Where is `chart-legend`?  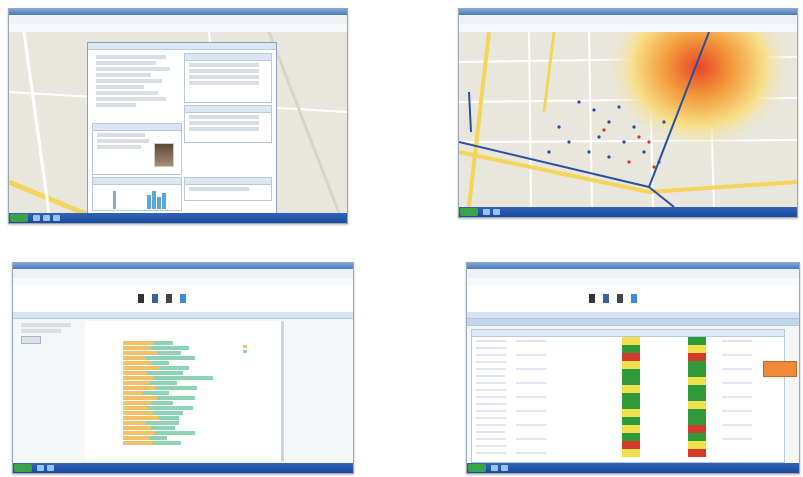
chart-legend is located at coordinates (254, 350).